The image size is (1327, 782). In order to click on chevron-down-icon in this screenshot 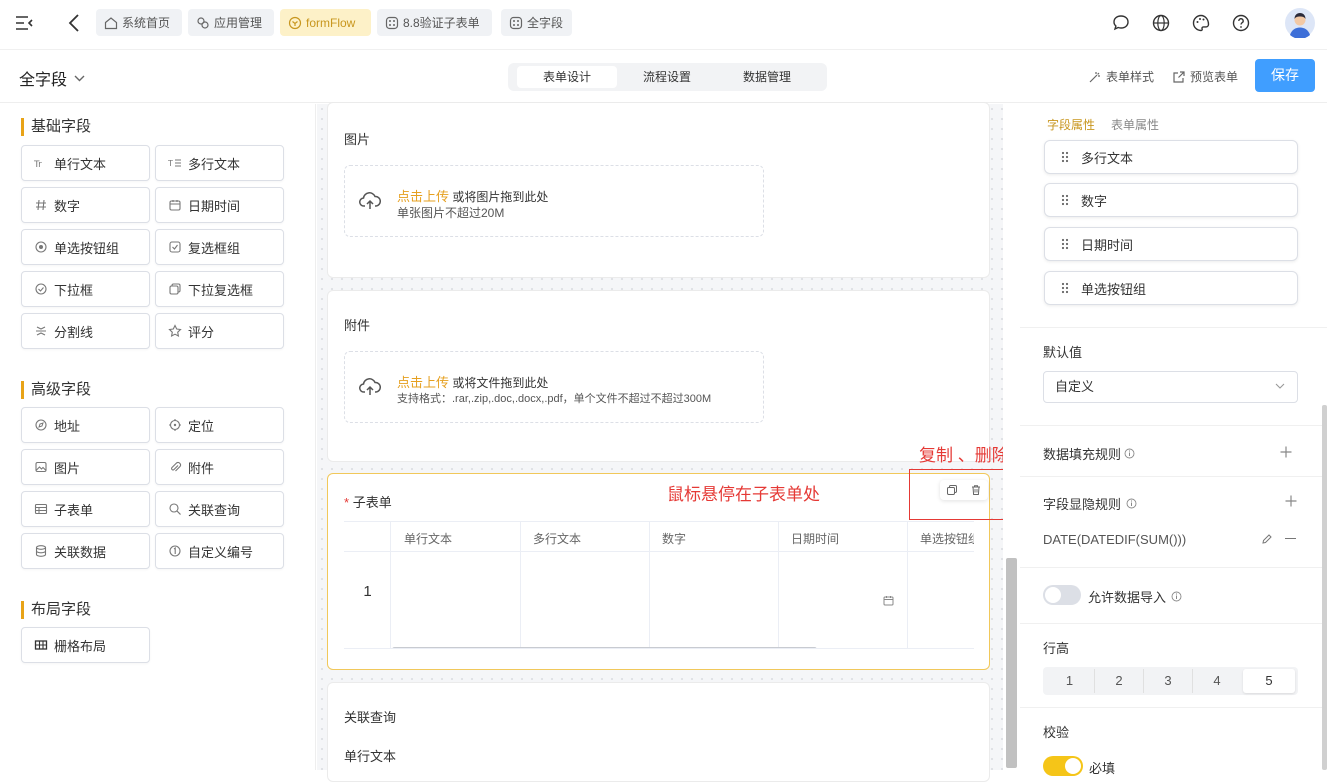, I will do `click(1280, 386)`.